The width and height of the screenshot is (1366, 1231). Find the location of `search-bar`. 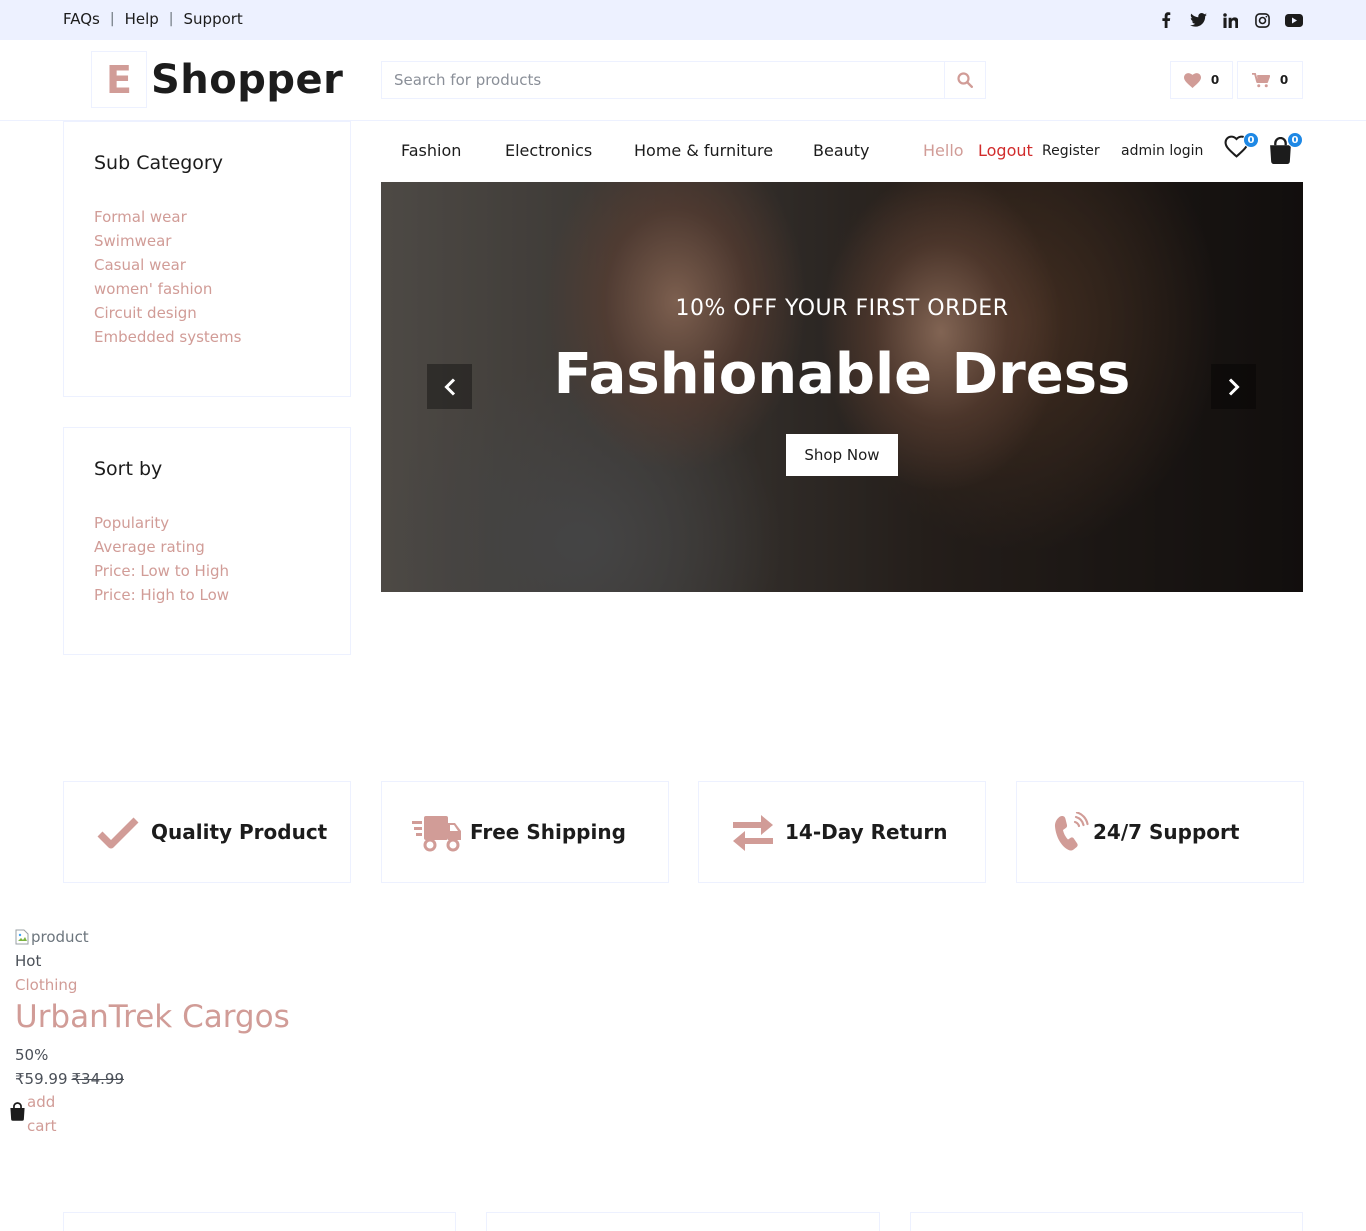

search-bar is located at coordinates (683, 80).